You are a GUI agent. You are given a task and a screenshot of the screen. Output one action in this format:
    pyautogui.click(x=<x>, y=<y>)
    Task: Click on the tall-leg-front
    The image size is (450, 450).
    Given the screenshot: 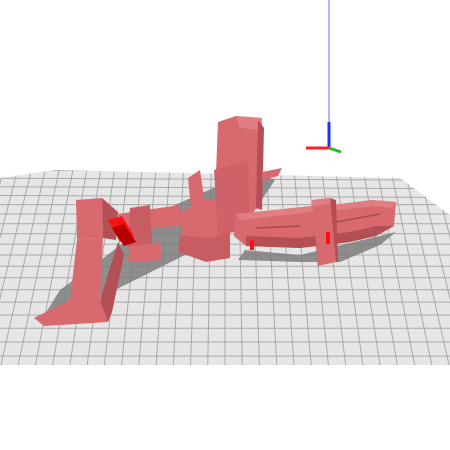 What is the action you would take?
    pyautogui.click(x=89, y=219)
    